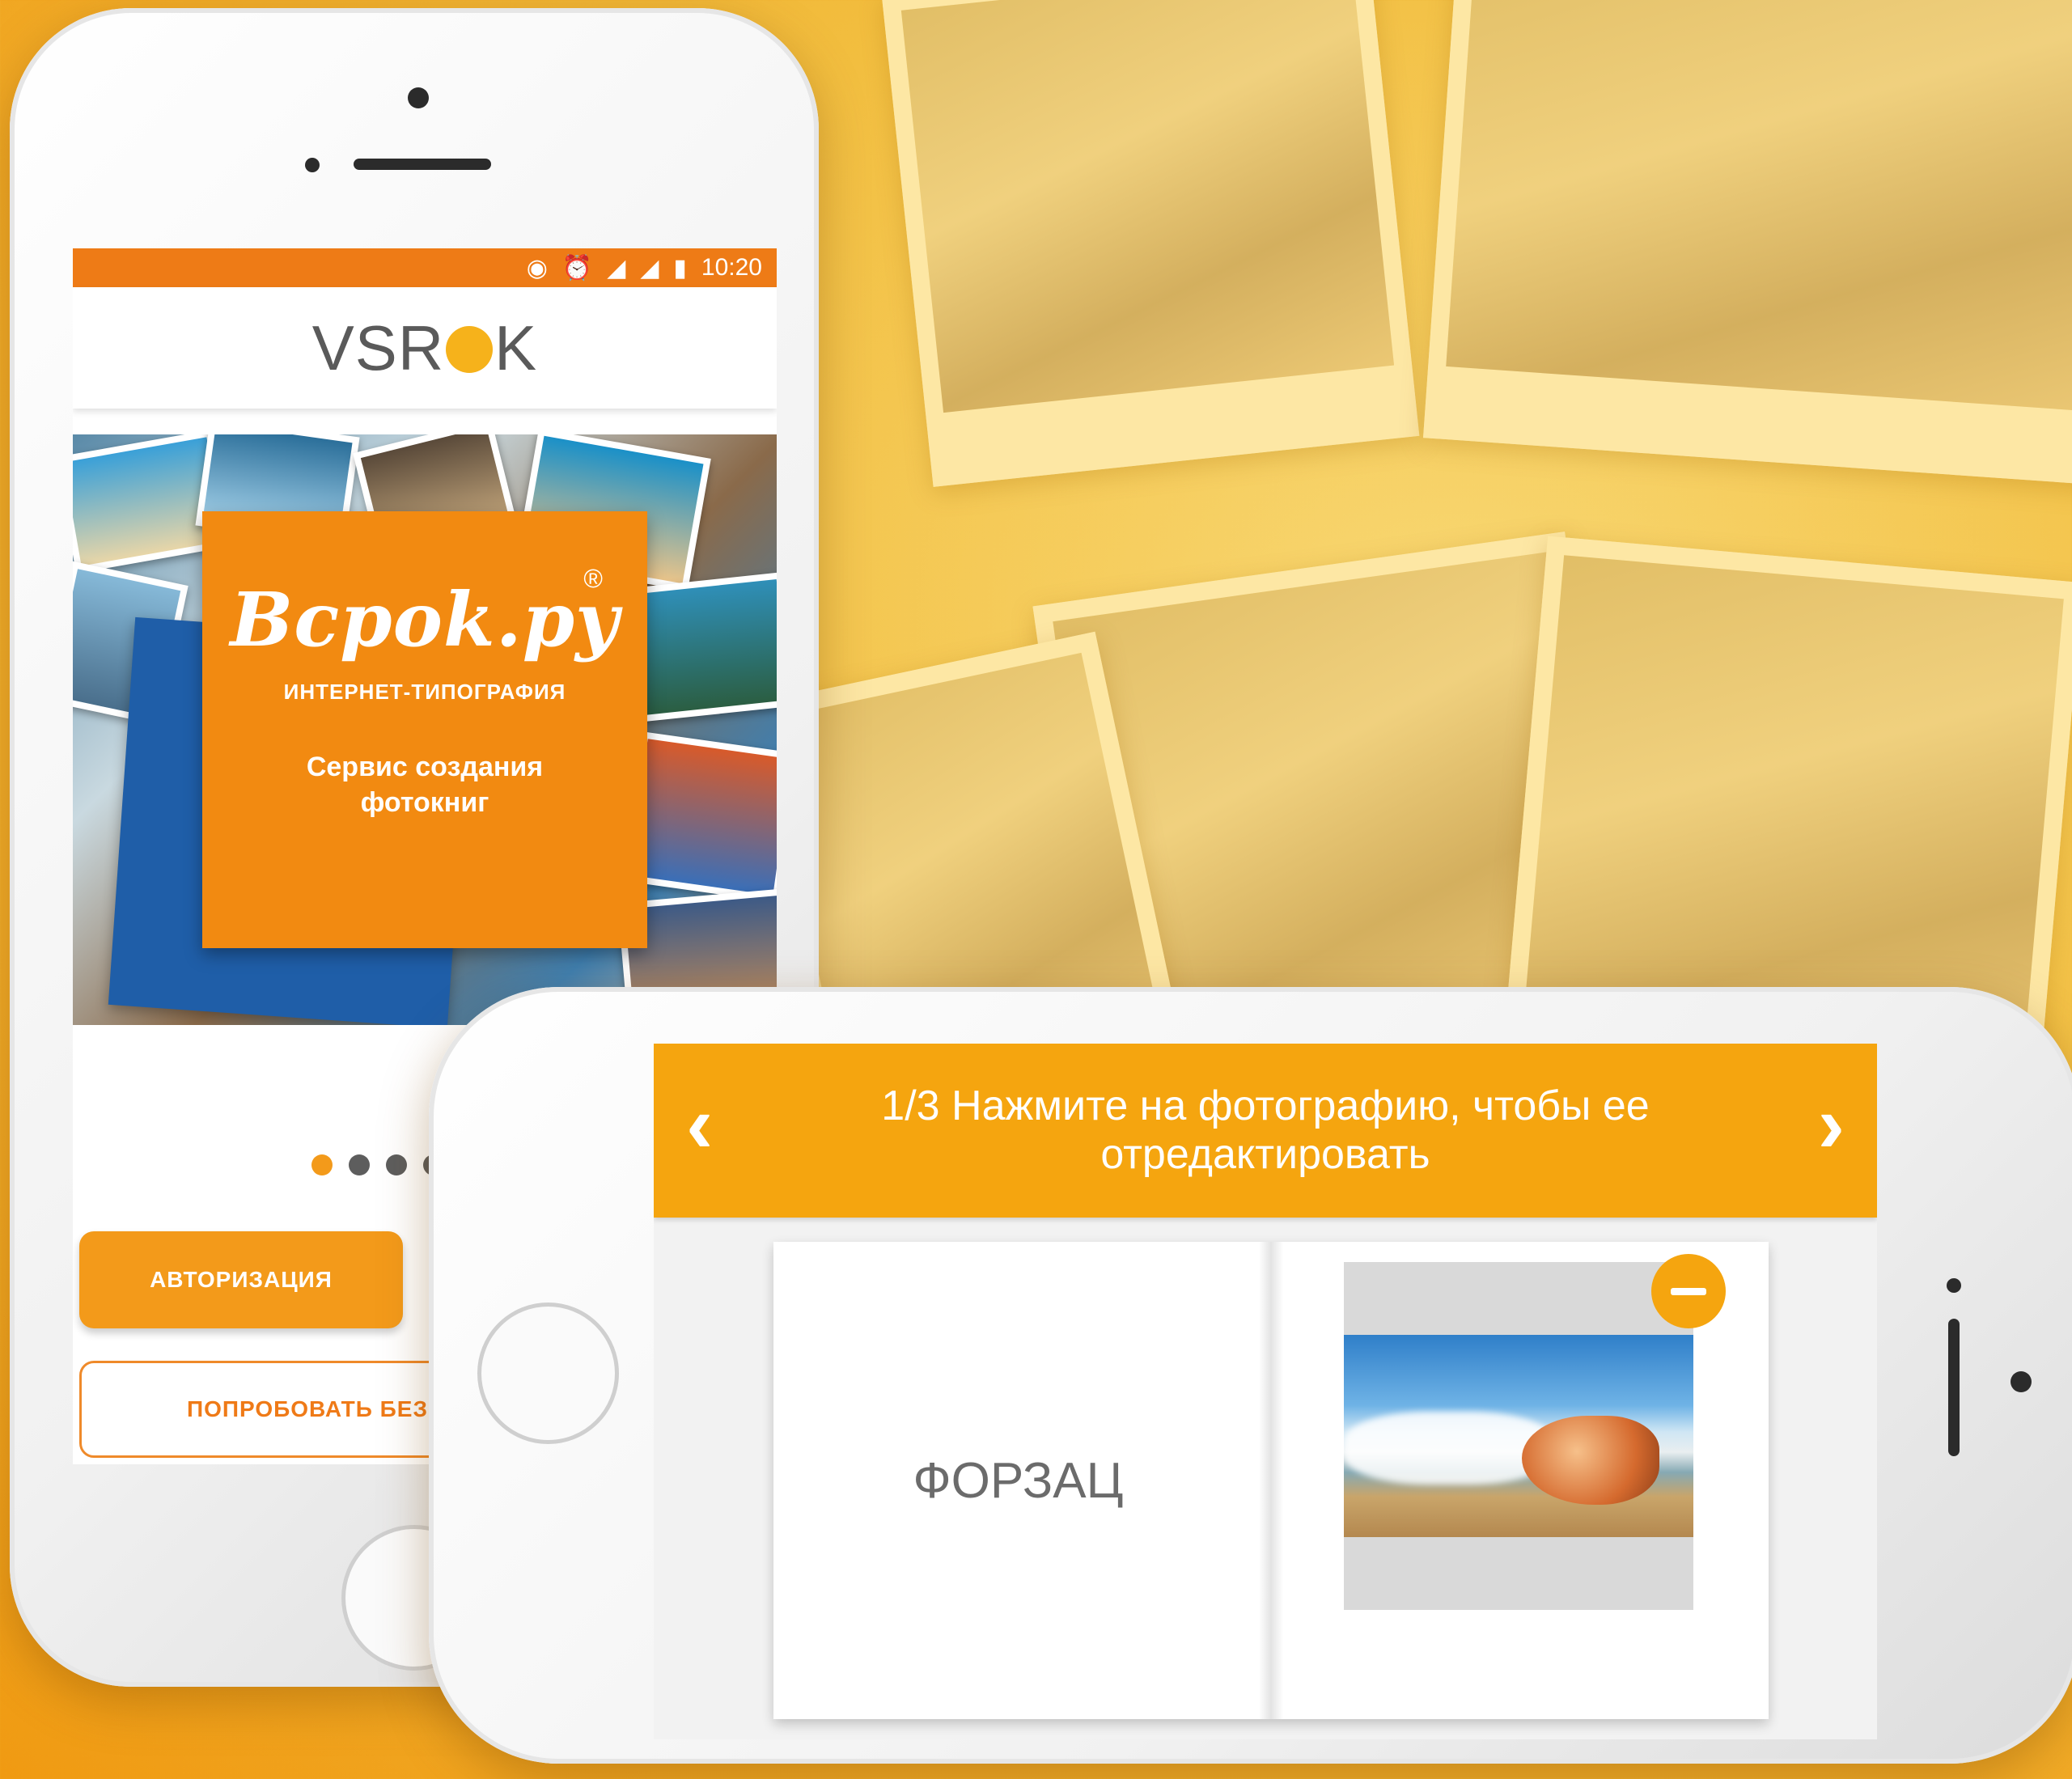  I want to click on app-logo: VSR K, so click(425, 347).